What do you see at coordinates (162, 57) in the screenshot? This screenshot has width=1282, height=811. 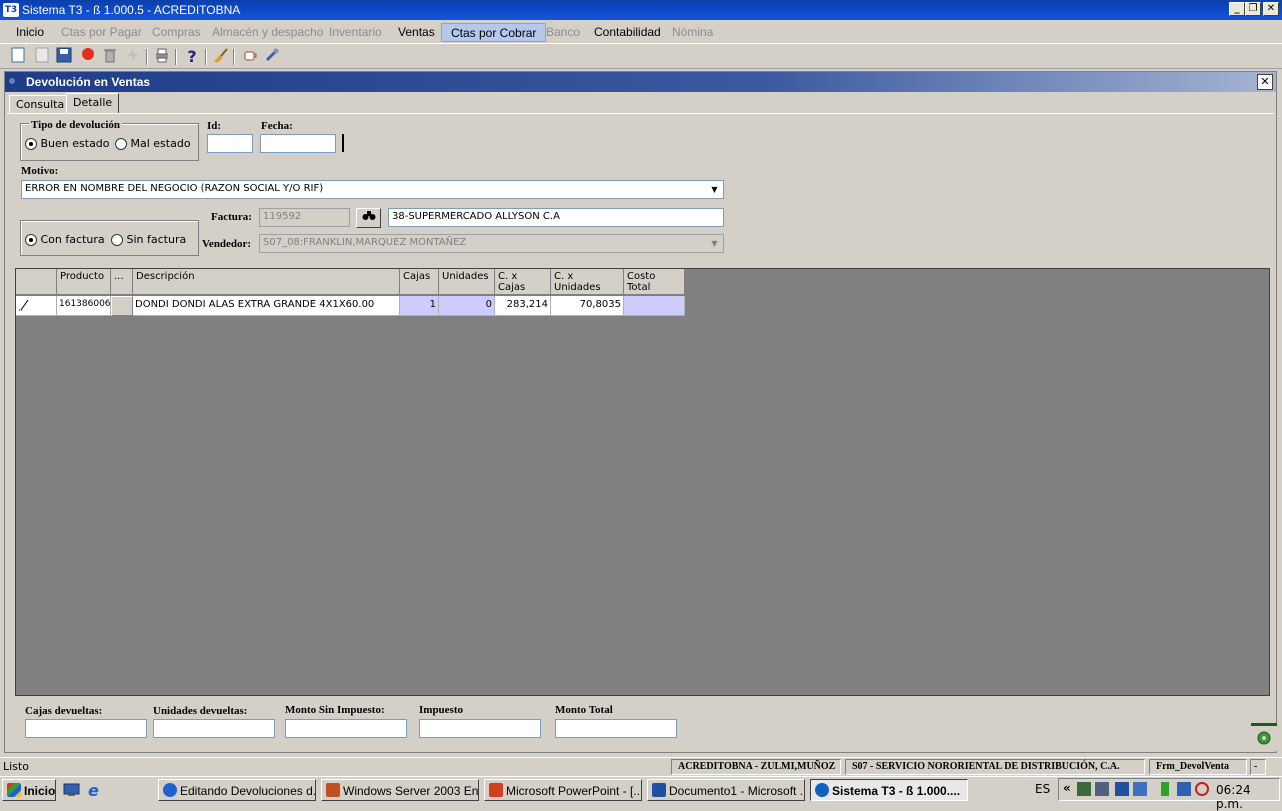 I see `print-icon` at bounding box center [162, 57].